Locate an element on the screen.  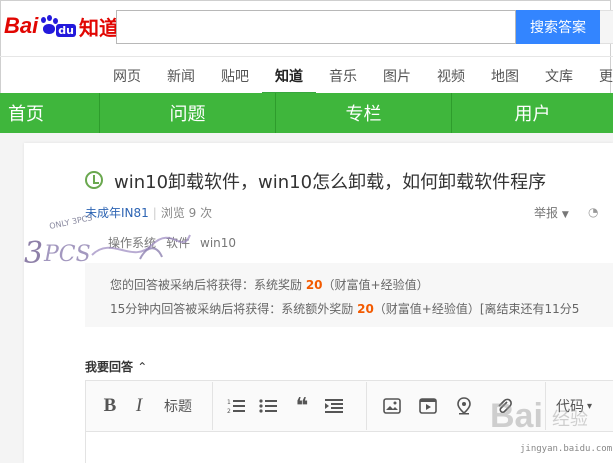
image-icon is located at coordinates (392, 406).